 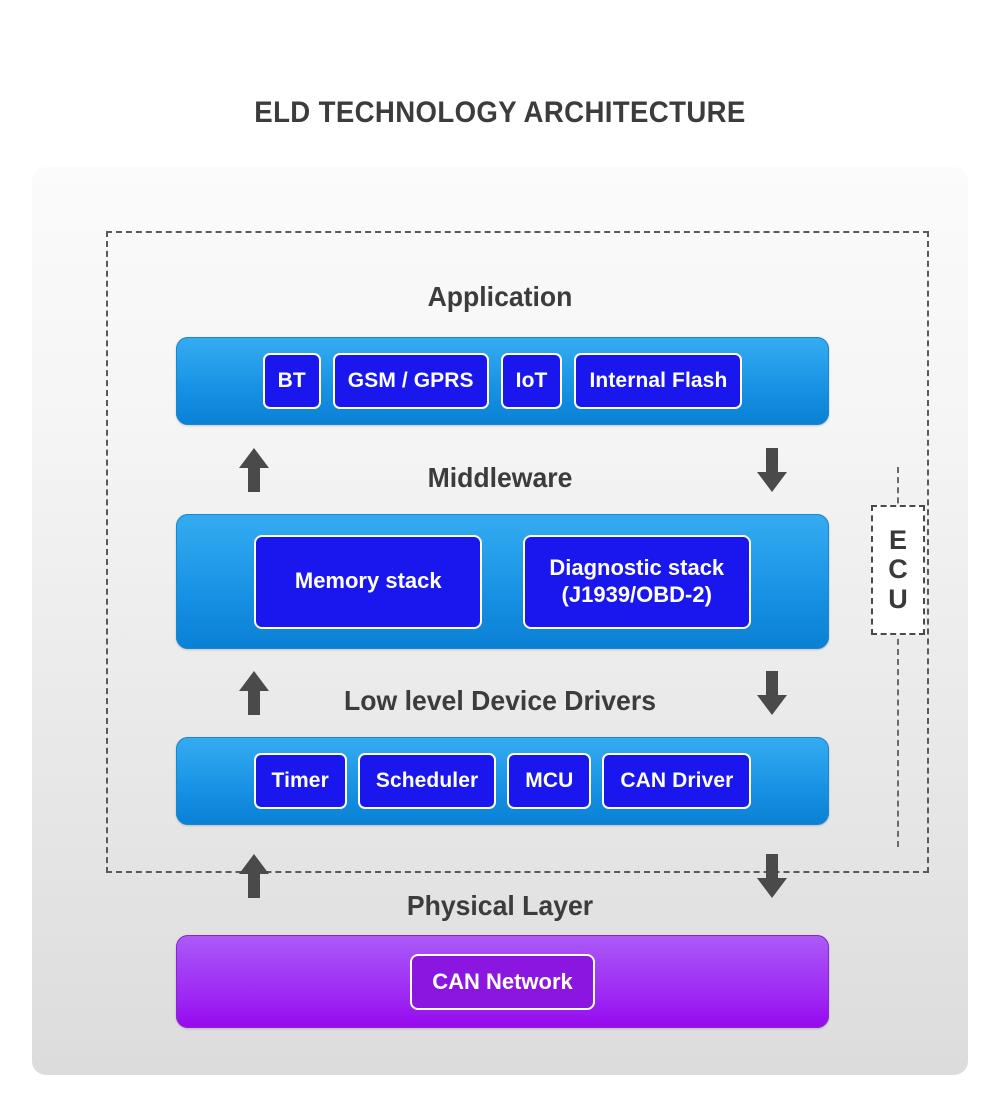 I want to click on ecu-label-box: E C U, so click(x=898, y=570).